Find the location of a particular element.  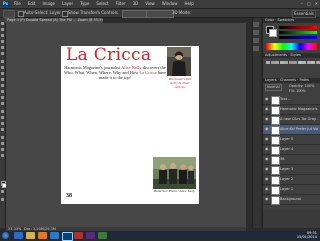

workspace-switcher: Essentials is located at coordinates (304, 14).